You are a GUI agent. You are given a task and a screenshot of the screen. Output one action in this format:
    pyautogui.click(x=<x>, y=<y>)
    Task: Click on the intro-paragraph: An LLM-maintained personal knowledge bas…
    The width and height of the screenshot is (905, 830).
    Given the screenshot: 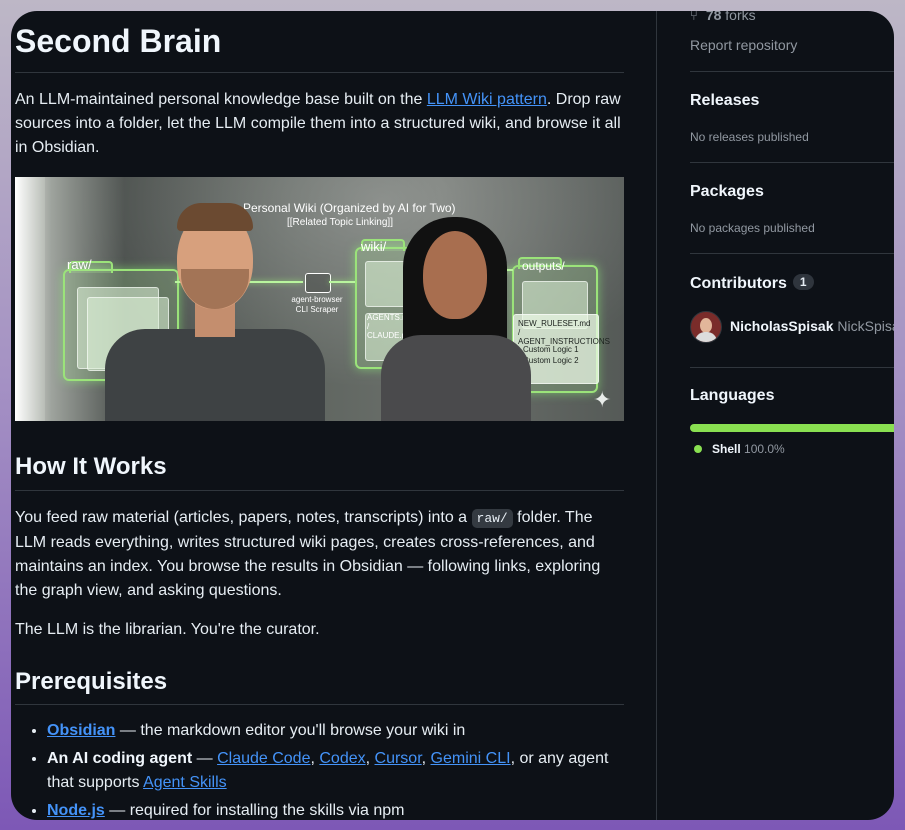 What is the action you would take?
    pyautogui.click(x=319, y=124)
    